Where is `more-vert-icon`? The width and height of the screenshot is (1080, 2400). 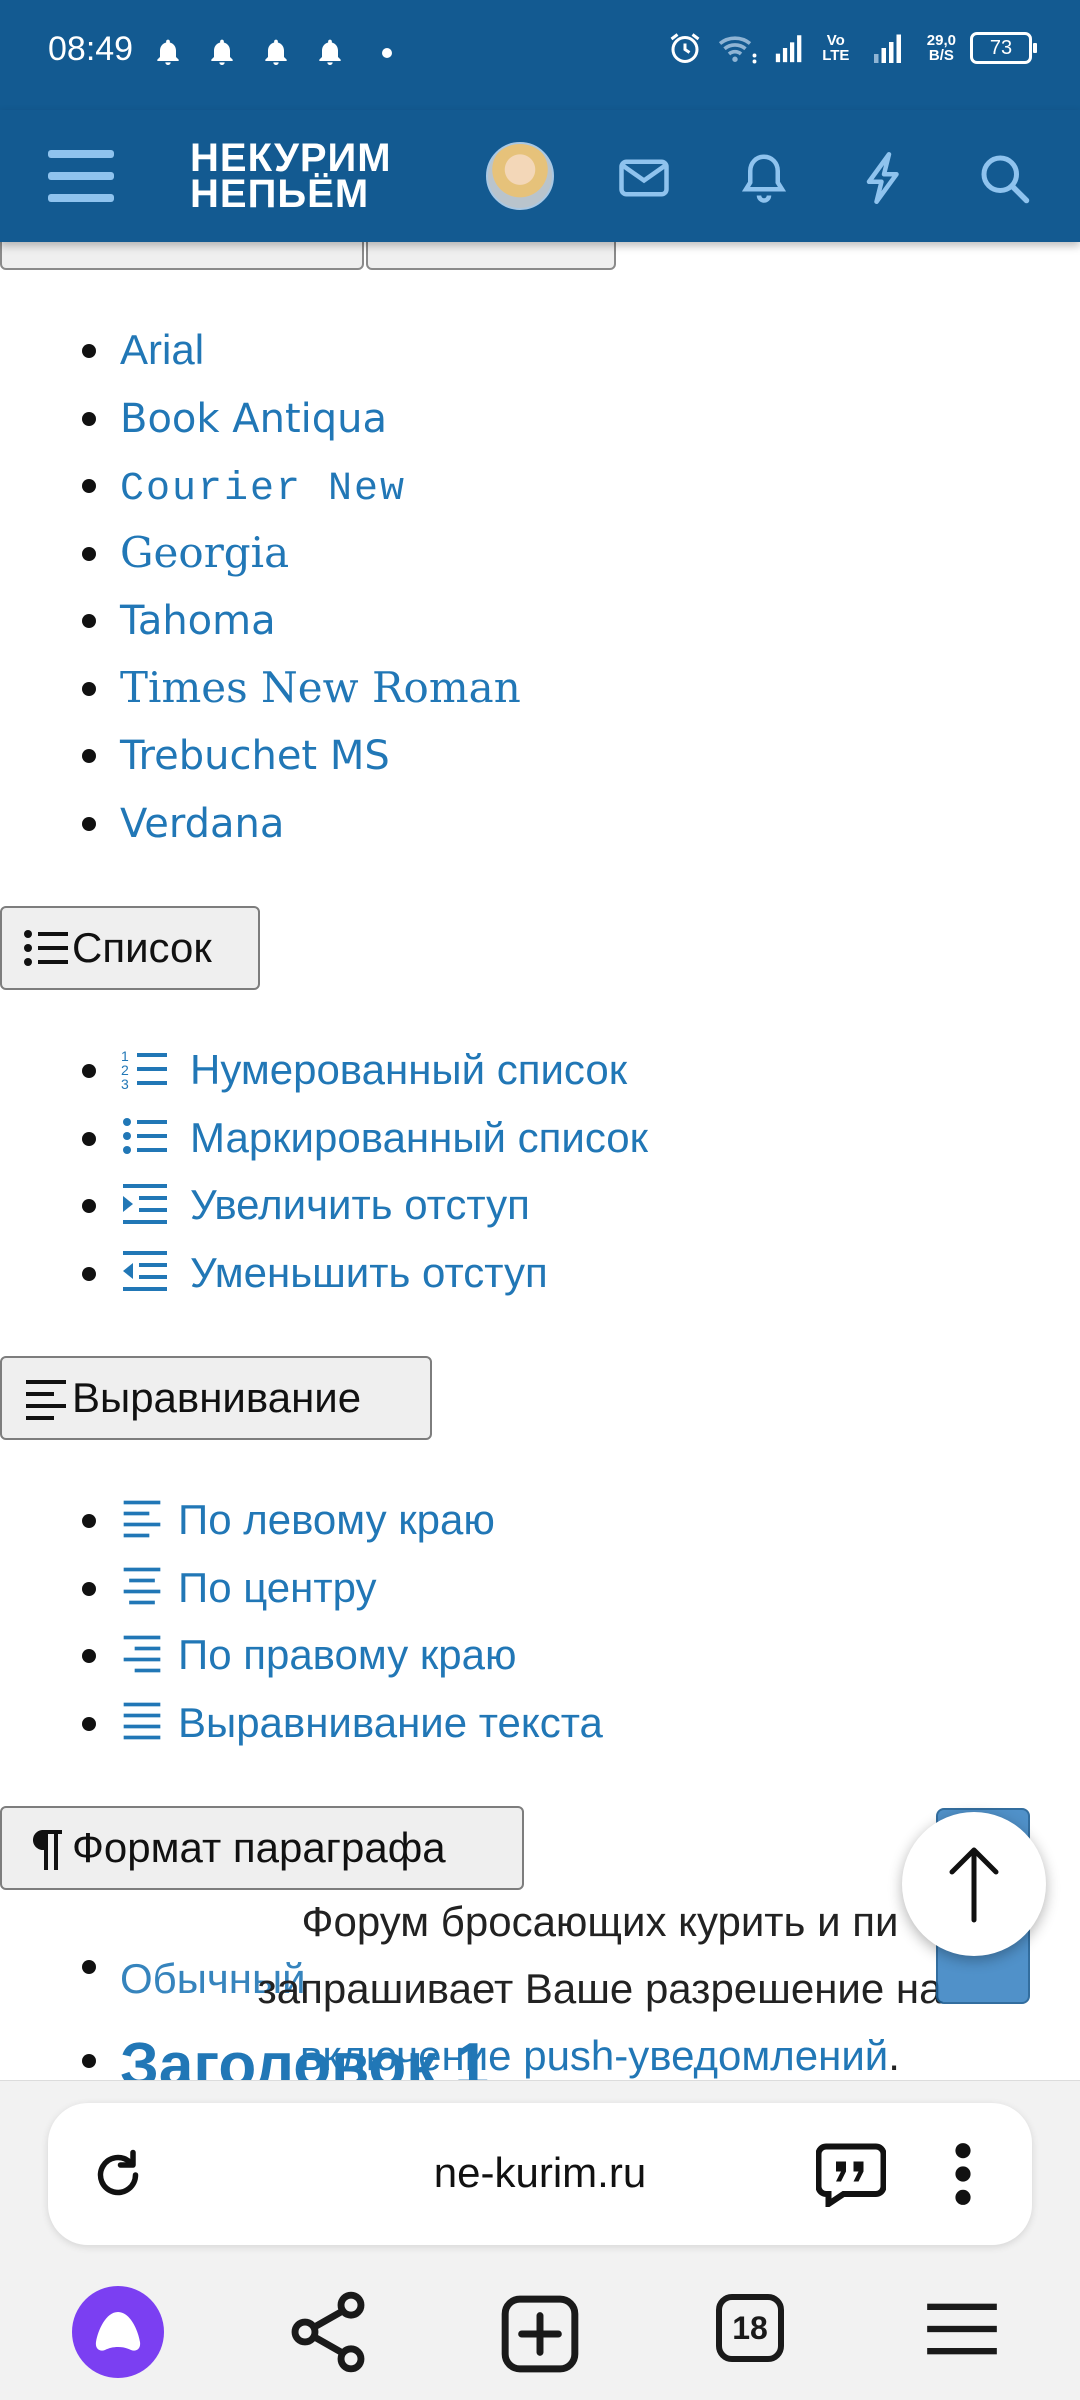
more-vert-icon is located at coordinates (963, 2174).